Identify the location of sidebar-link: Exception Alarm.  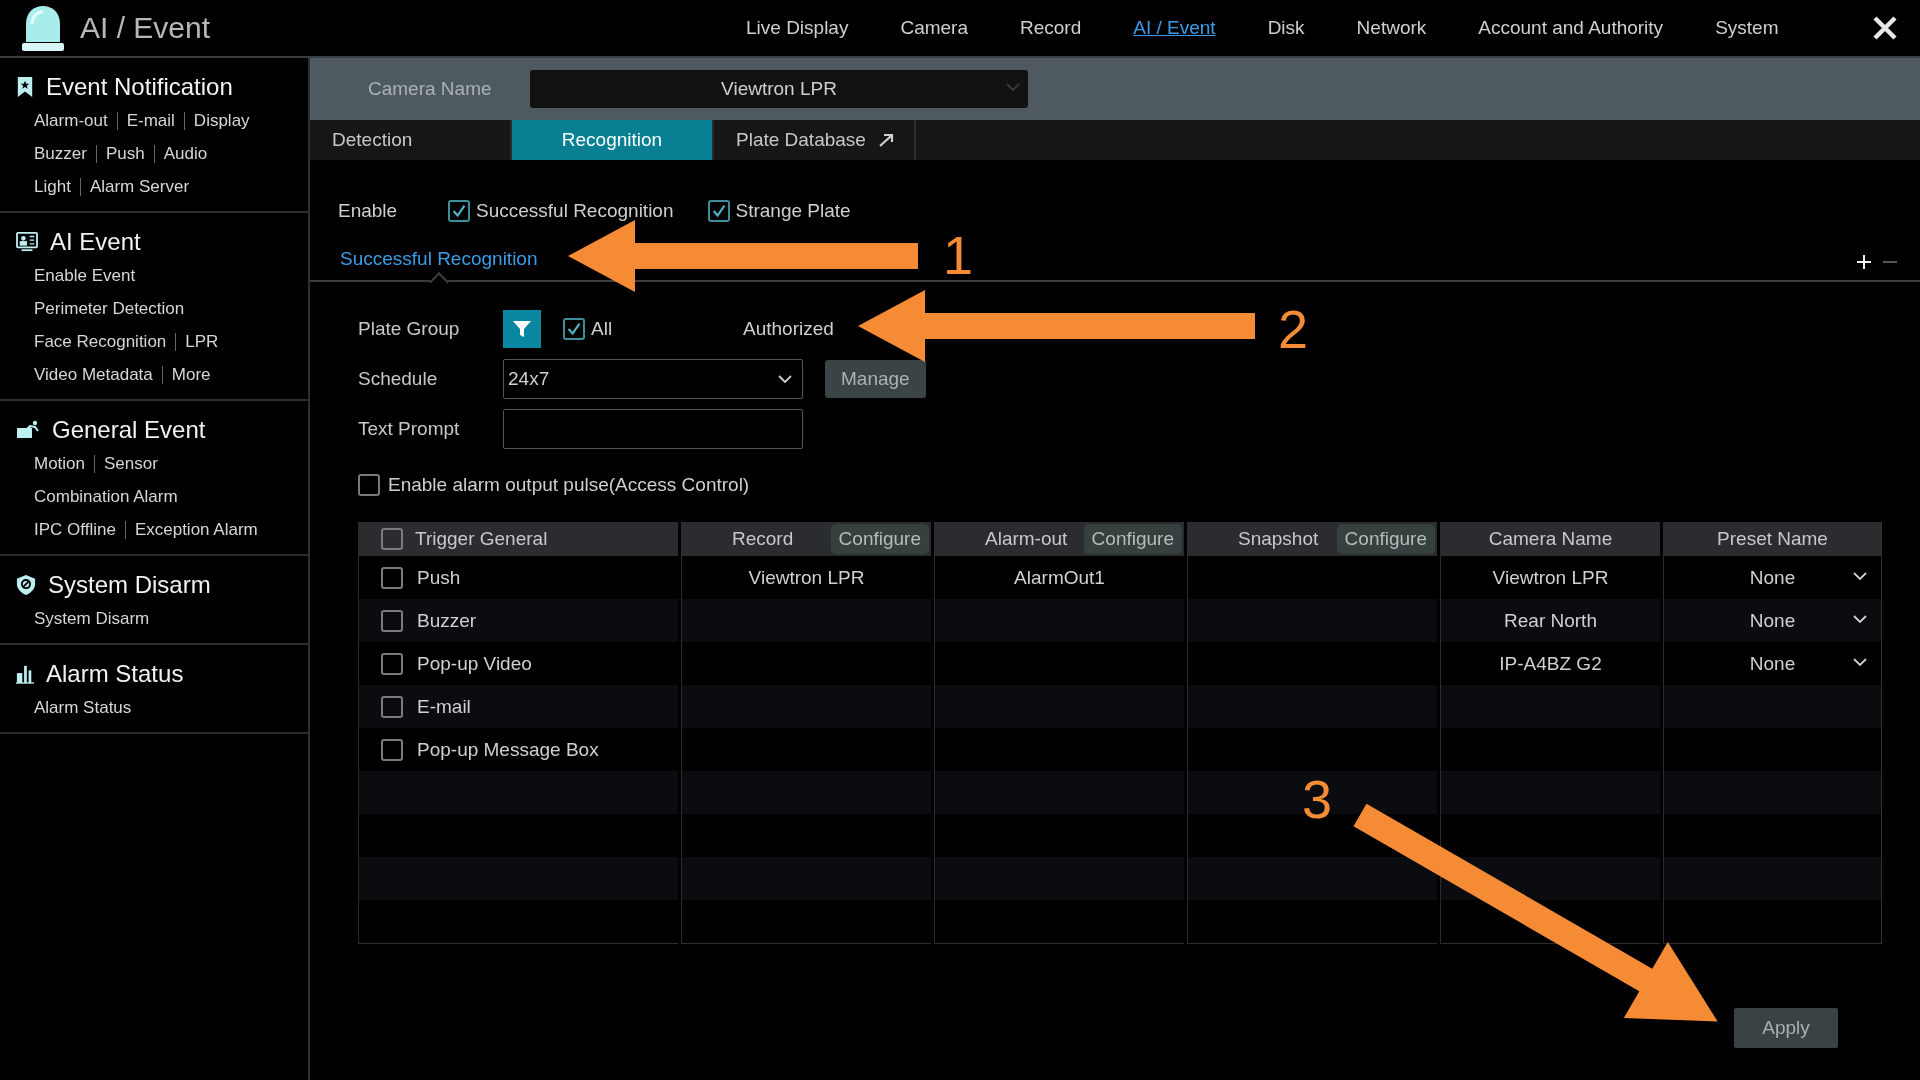
(196, 529).